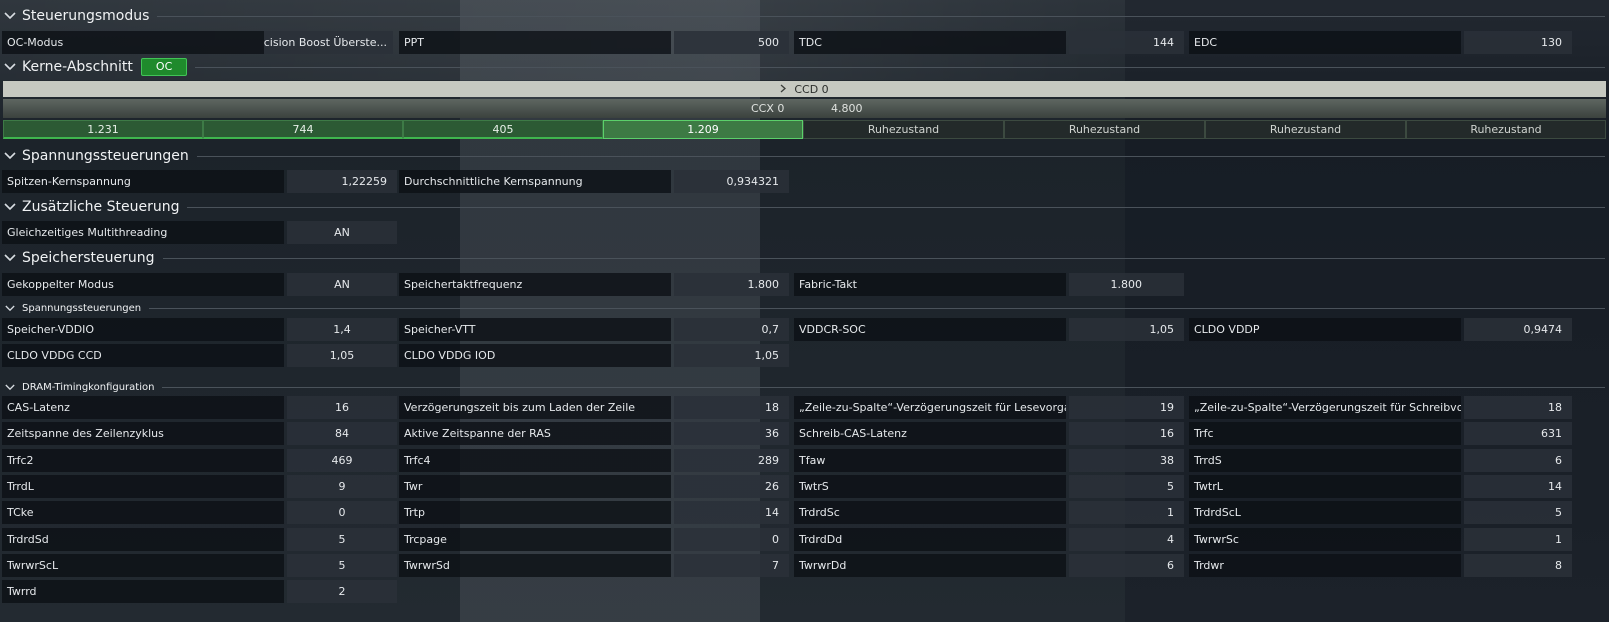  I want to click on section-memory: Speichersteuerung, so click(804, 258).